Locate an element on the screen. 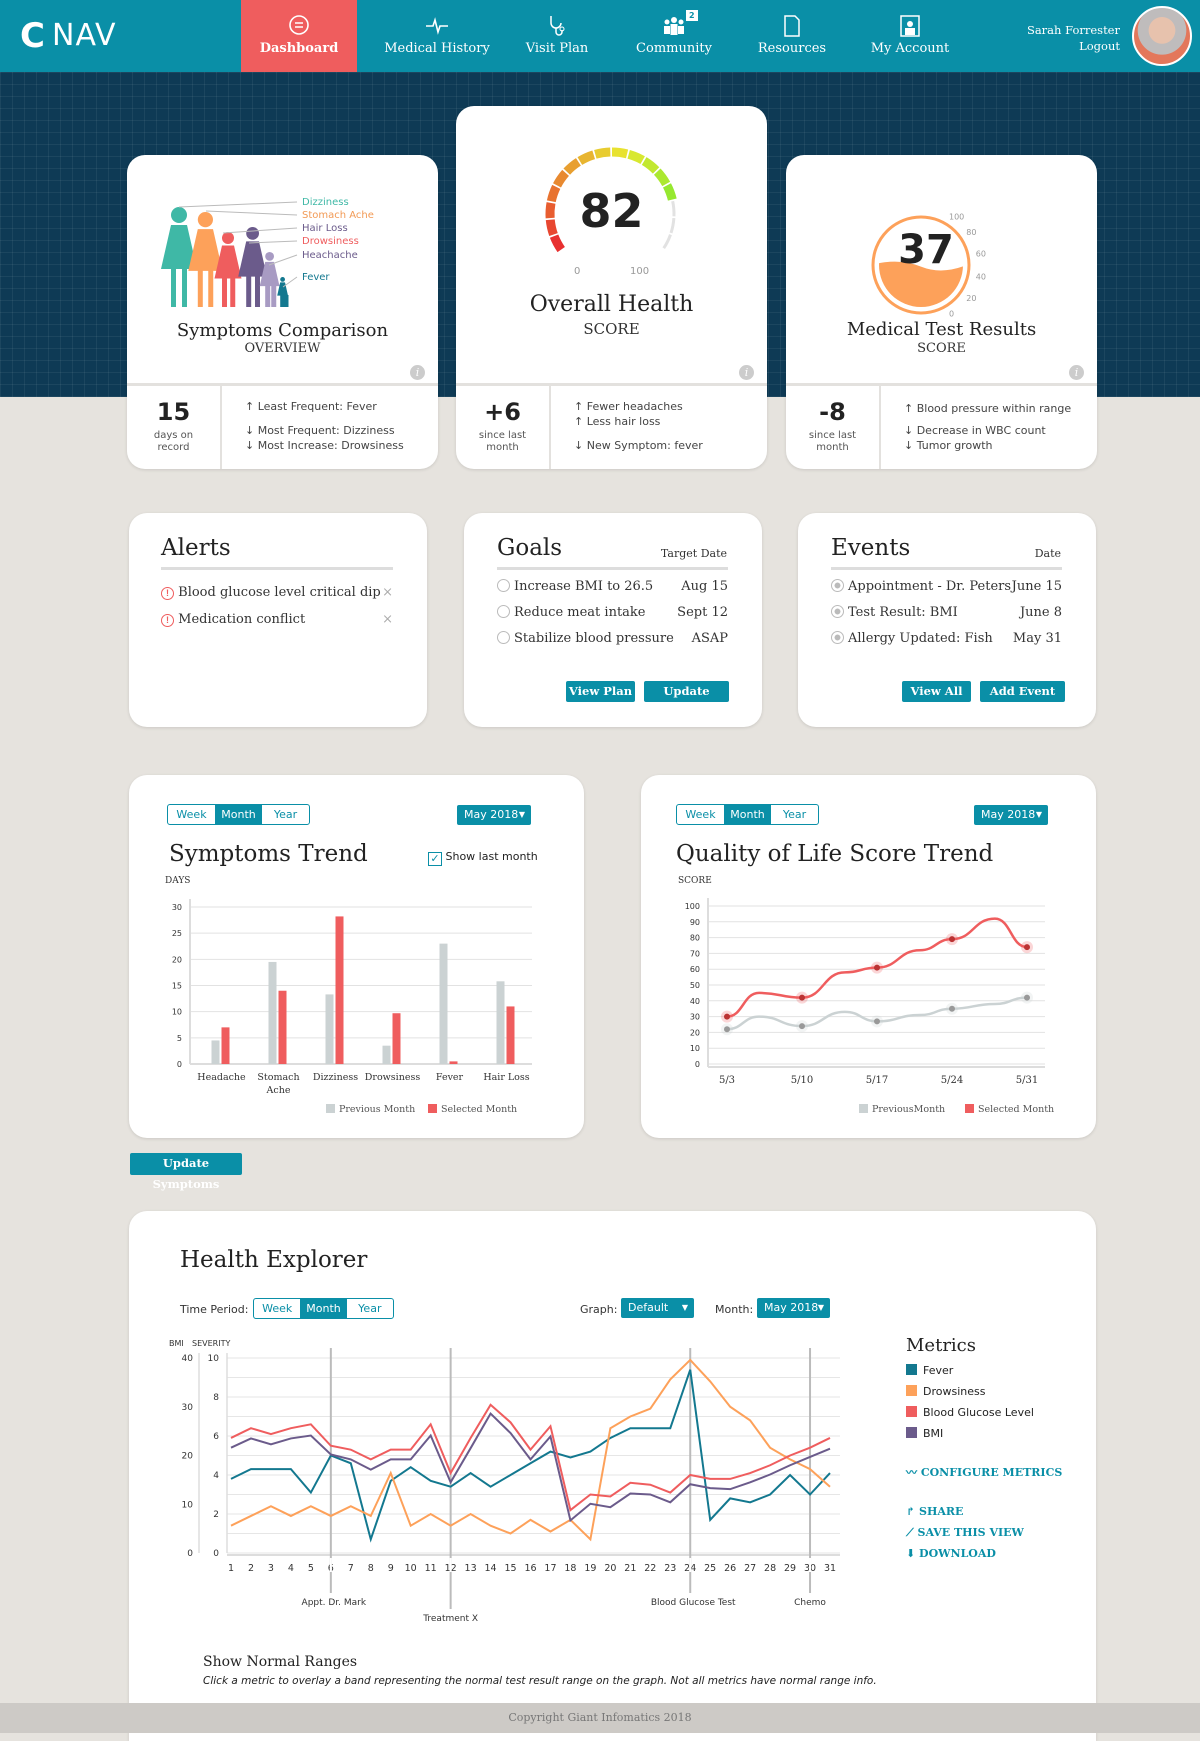 The width and height of the screenshot is (1200, 1741). event-label: Appt. Dr. Mark is located at coordinates (334, 1603).